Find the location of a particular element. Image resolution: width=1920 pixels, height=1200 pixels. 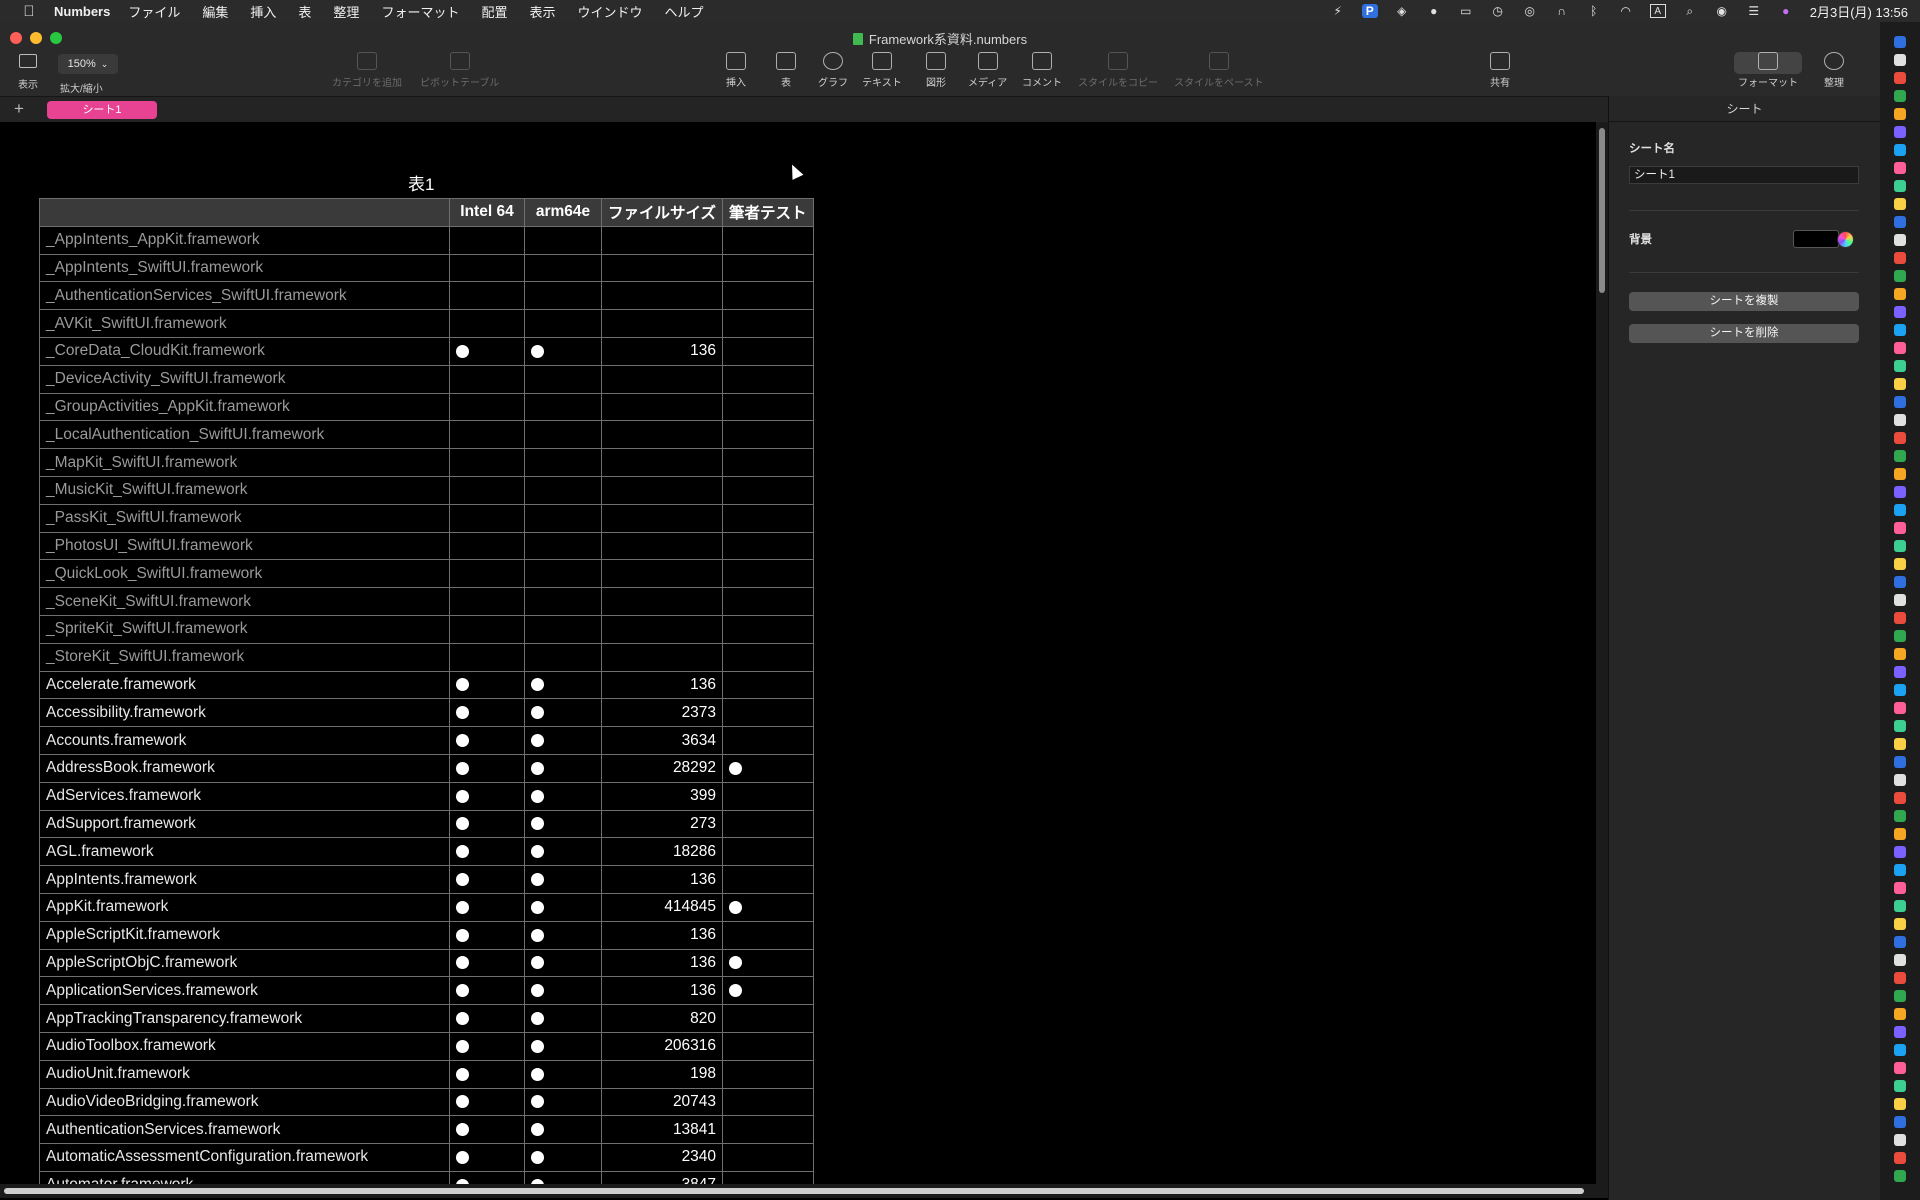

paste-style-button: スタイルをペースト is located at coordinates (1219, 70).